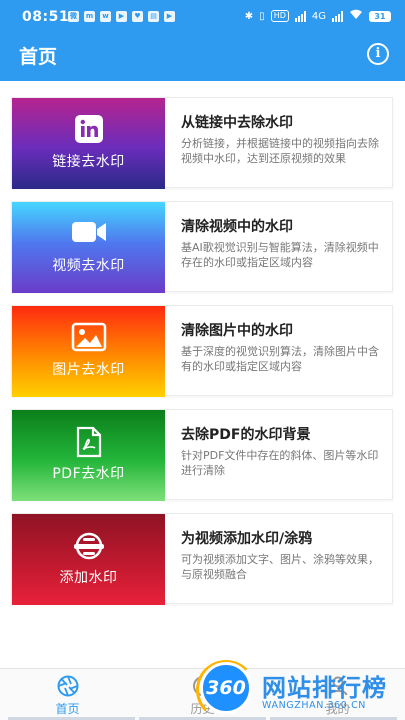  I want to click on feature-title: 去除PDF的水印背景, so click(246, 435).